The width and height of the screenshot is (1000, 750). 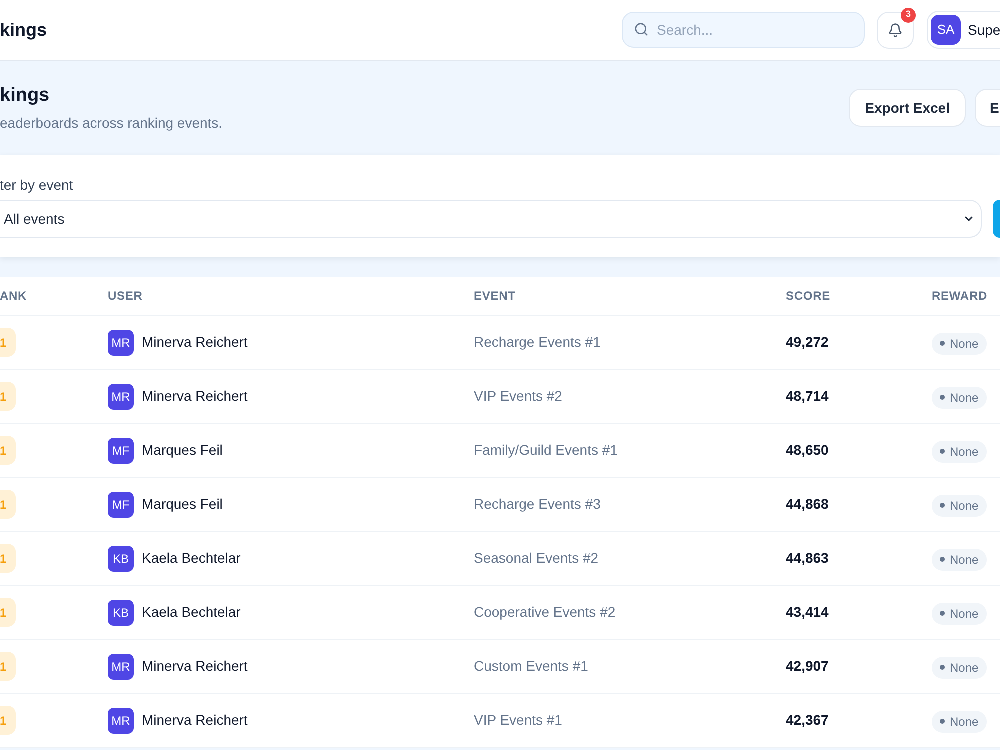 I want to click on score-value: 44,868, so click(x=808, y=504).